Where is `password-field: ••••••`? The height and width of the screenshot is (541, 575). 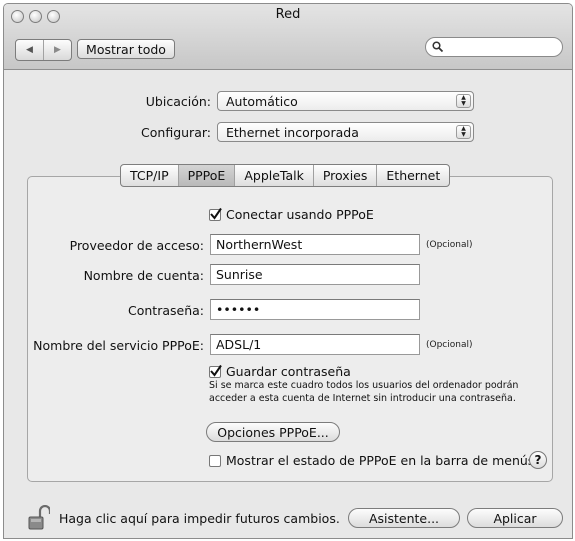
password-field: •••••• is located at coordinates (315, 309).